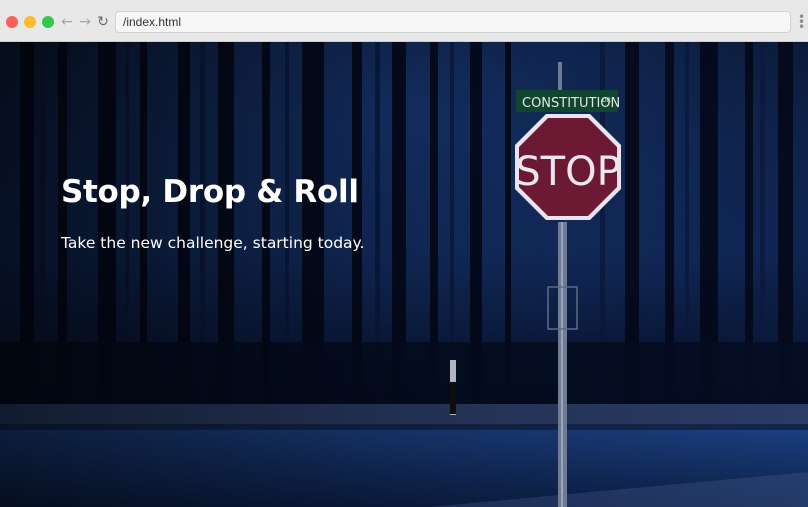 This screenshot has width=808, height=507. Describe the element at coordinates (210, 192) in the screenshot. I see `hero-title: Stop, Drop & Roll` at that location.